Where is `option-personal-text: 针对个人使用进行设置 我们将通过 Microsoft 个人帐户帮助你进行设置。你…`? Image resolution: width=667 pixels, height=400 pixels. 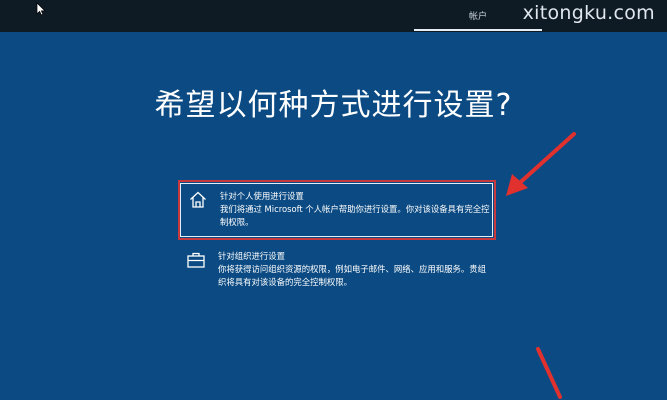 option-personal-text: 针对个人使用进行设置 我们将通过 Microsoft 个人帐户帮助你进行设置。你… is located at coordinates (355, 209).